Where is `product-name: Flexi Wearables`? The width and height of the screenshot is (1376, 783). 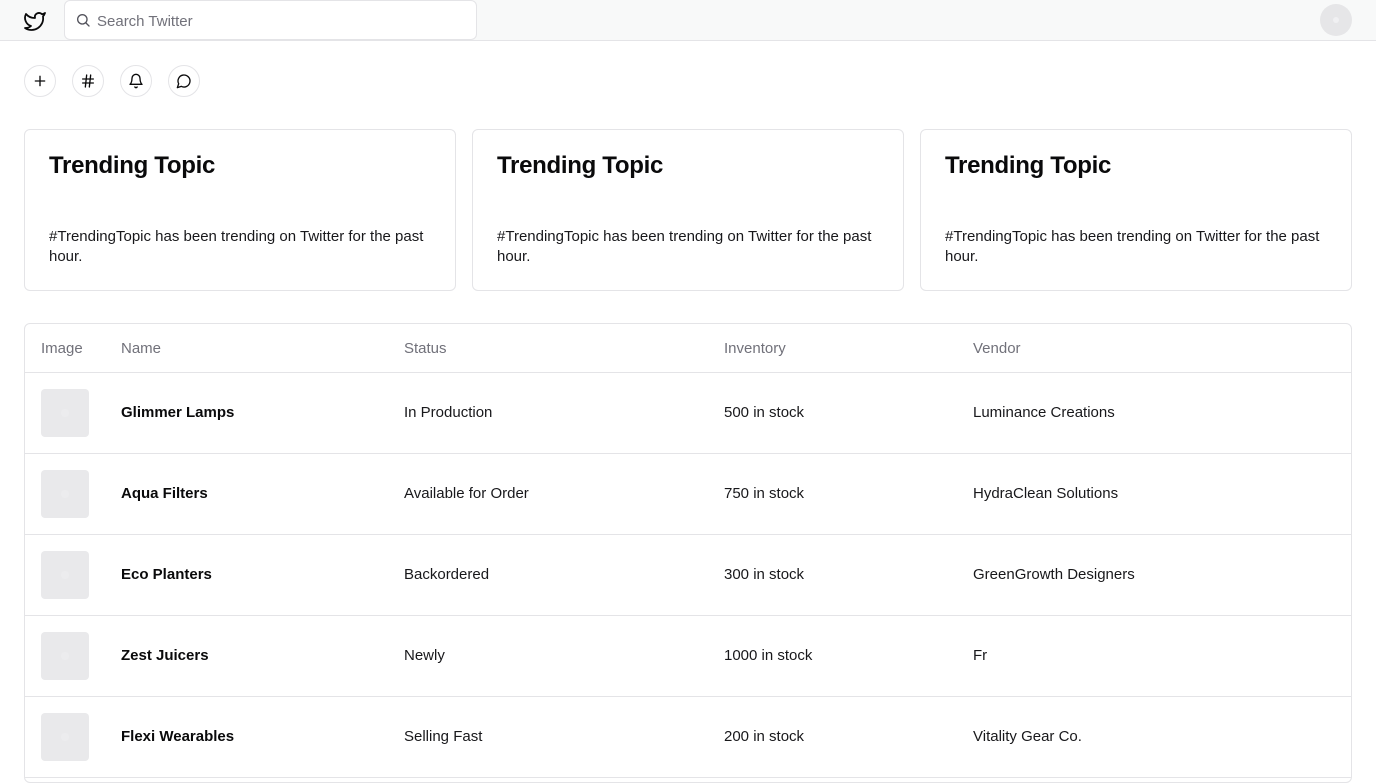 product-name: Flexi Wearables is located at coordinates (178, 736).